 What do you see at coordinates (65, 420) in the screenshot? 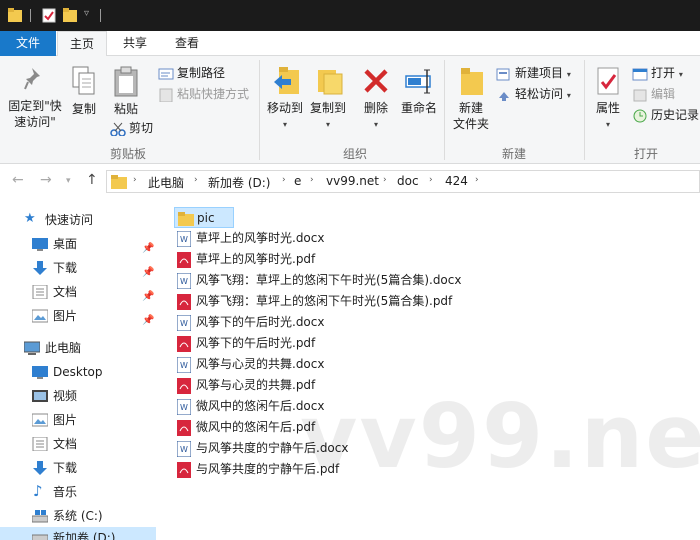
I see `nav-pictures-label: 图片` at bounding box center [65, 420].